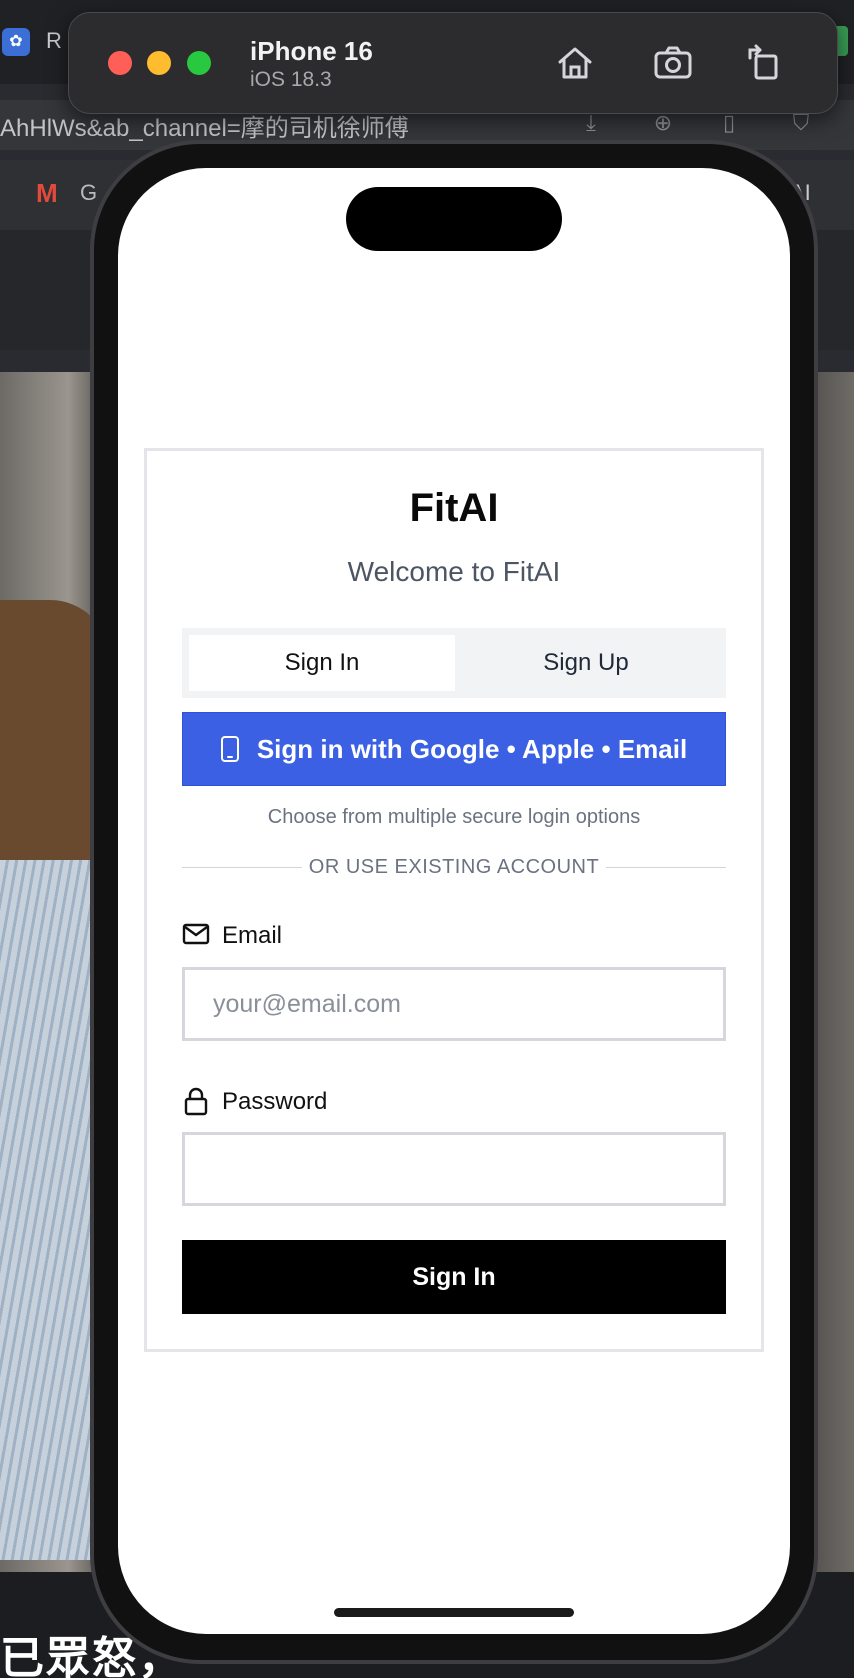 The width and height of the screenshot is (854, 1678). Describe the element at coordinates (472, 748) in the screenshot. I see `oauth-button-label: Sign in with Google • Apple • Email` at that location.